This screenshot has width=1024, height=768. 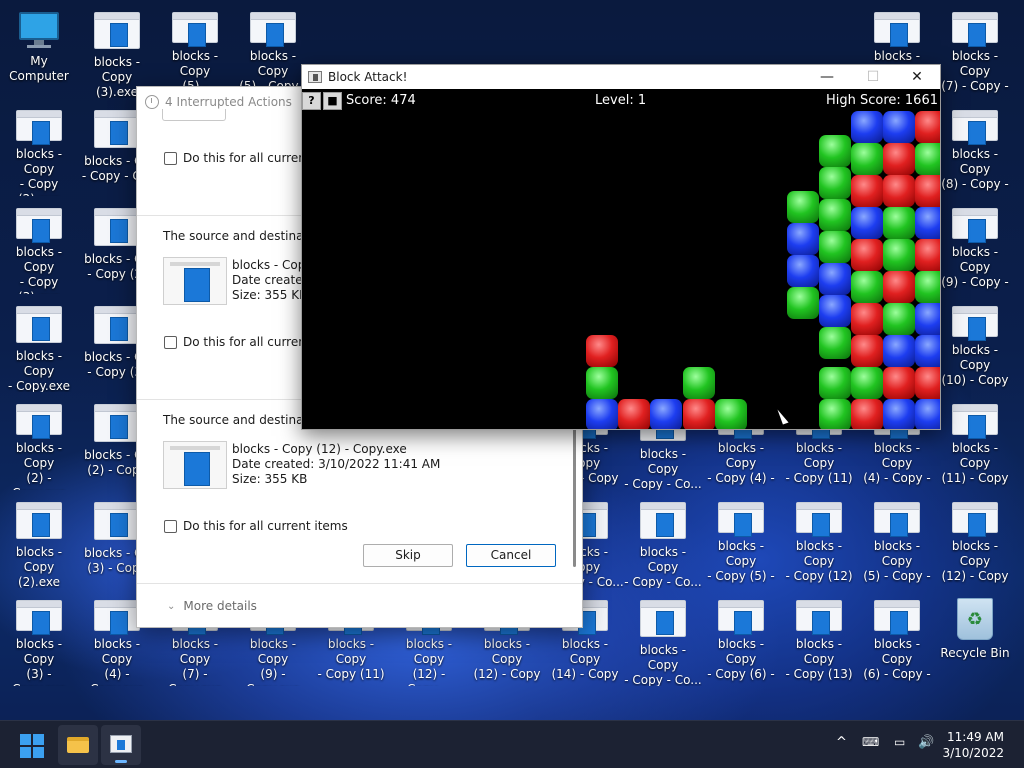 I want to click on keyboard-icon: ⌨, so click(x=870, y=742).